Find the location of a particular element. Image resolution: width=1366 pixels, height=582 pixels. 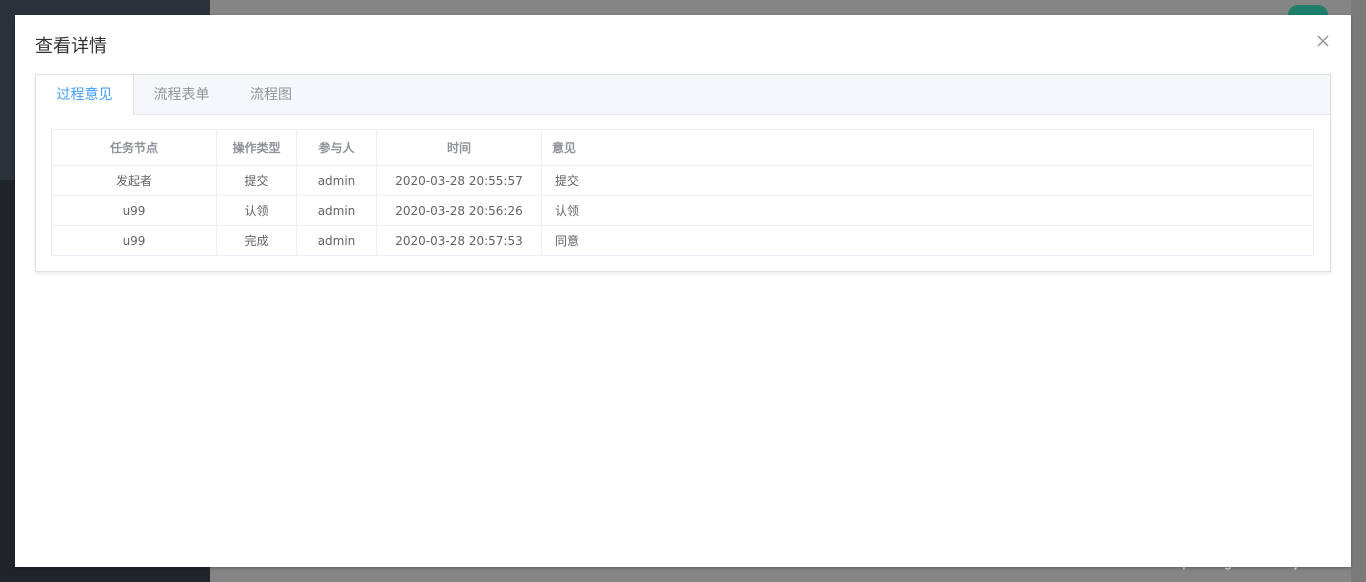

cell-opinion: 提交 is located at coordinates (927, 180).